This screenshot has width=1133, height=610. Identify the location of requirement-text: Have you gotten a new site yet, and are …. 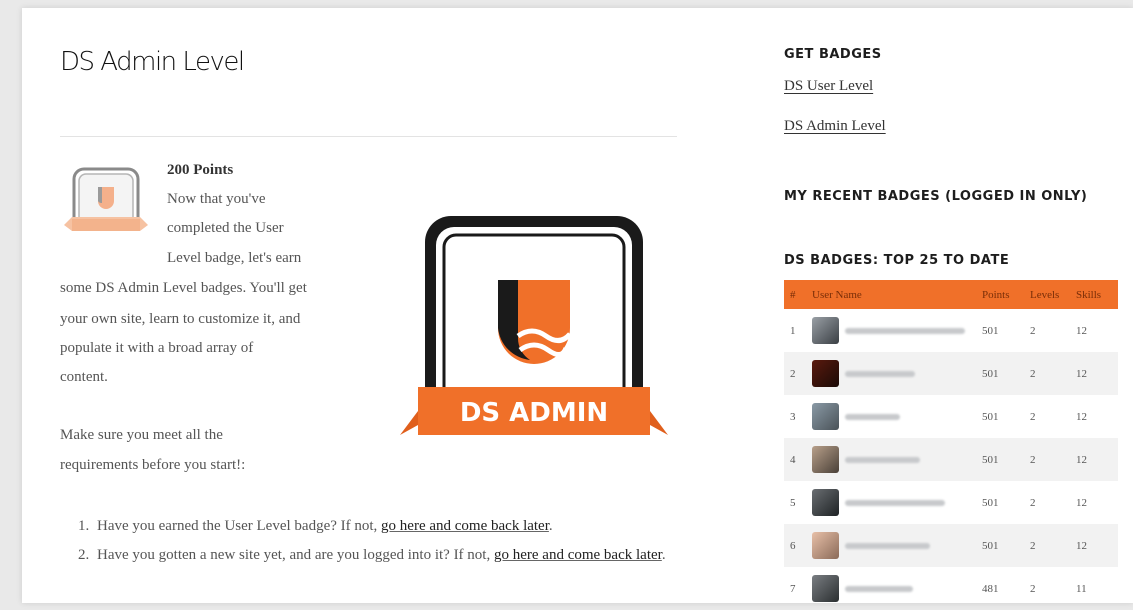
(295, 555).